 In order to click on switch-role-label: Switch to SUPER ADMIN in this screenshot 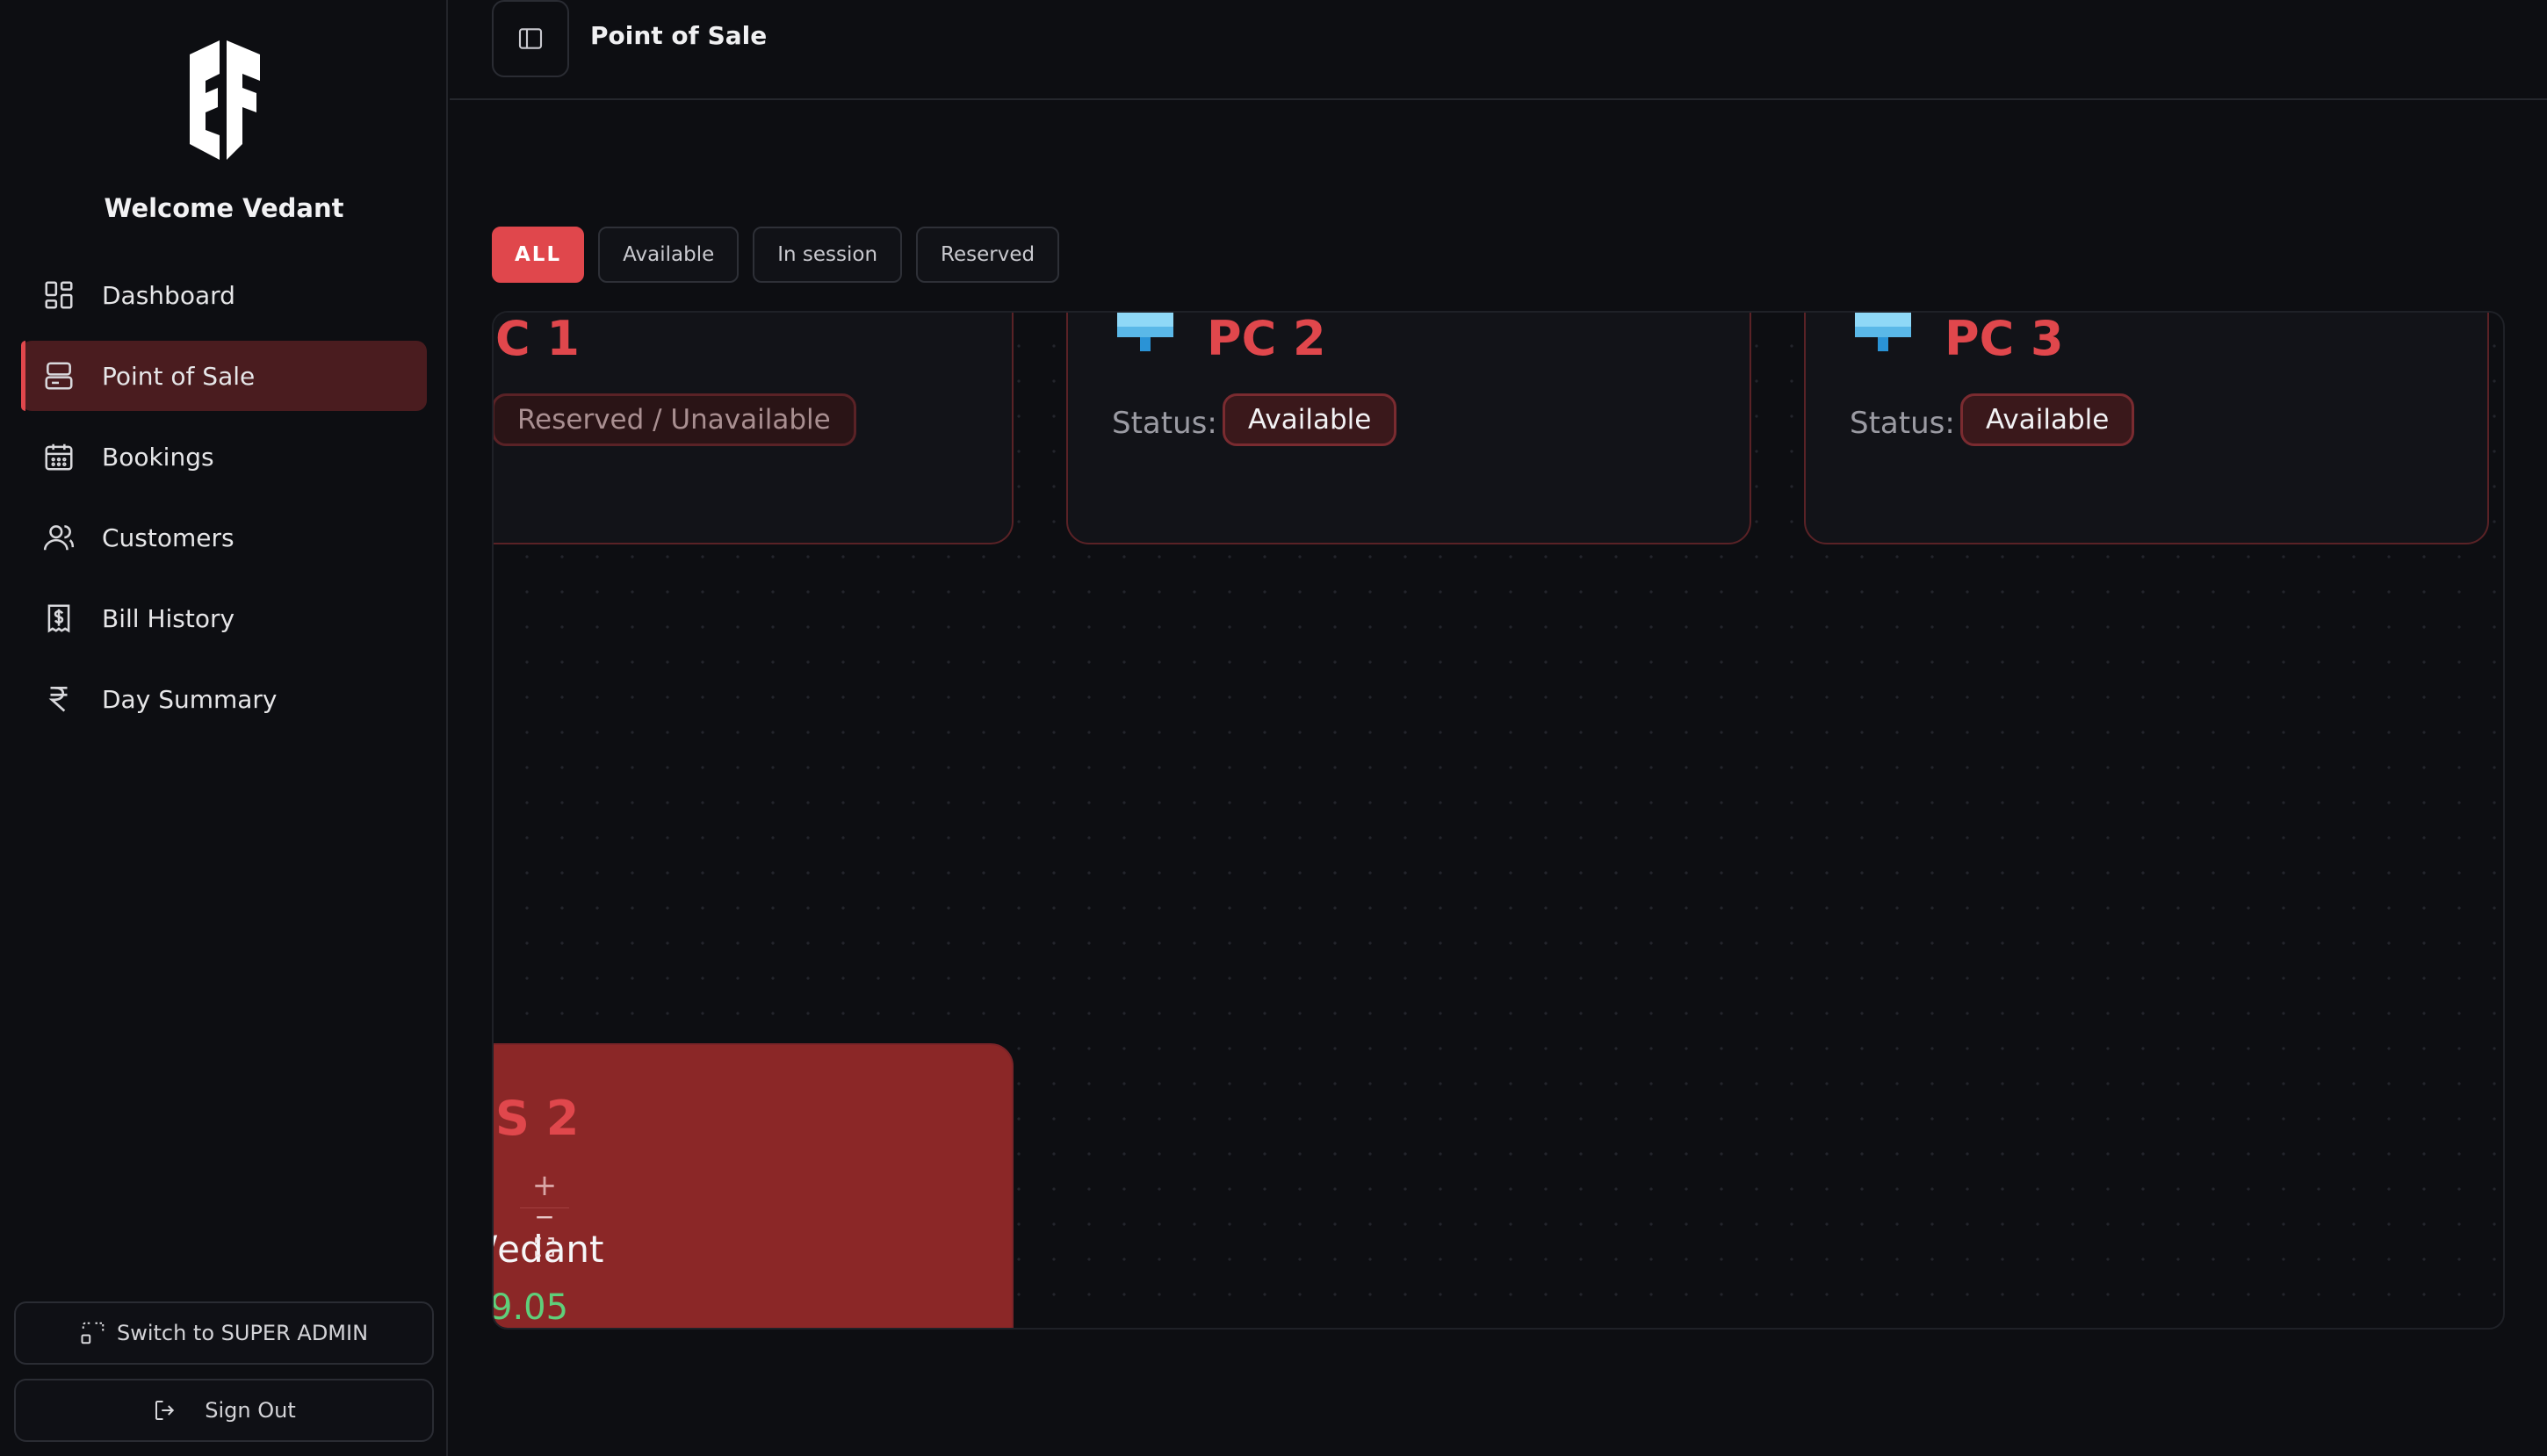, I will do `click(242, 1333)`.